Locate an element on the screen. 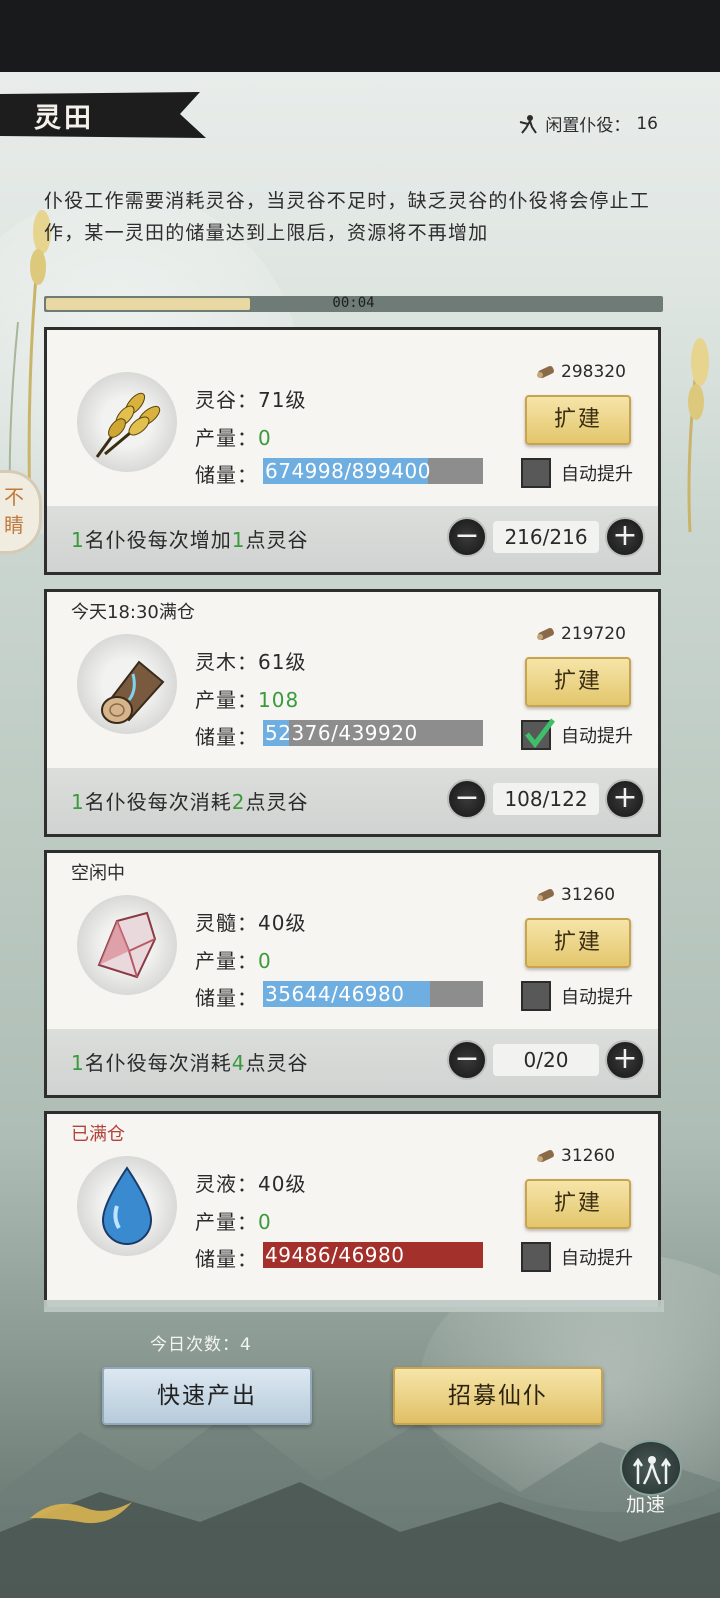  worker-row: 1名仆役每次消耗4点灵谷 − 0/20 + is located at coordinates (352, 1062).